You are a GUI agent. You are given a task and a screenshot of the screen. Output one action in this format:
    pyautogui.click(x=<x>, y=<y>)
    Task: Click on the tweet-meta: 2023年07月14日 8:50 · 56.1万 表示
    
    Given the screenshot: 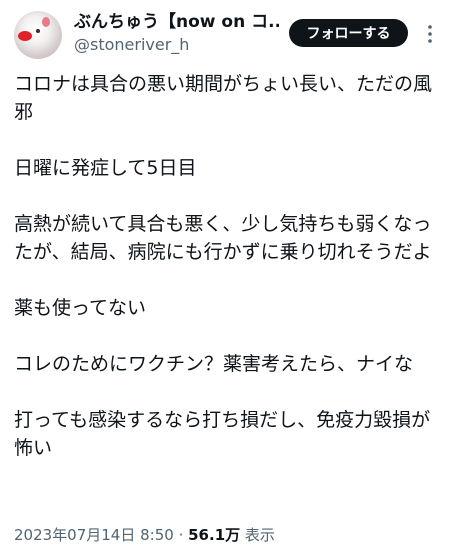 What is the action you would take?
    pyautogui.click(x=144, y=535)
    